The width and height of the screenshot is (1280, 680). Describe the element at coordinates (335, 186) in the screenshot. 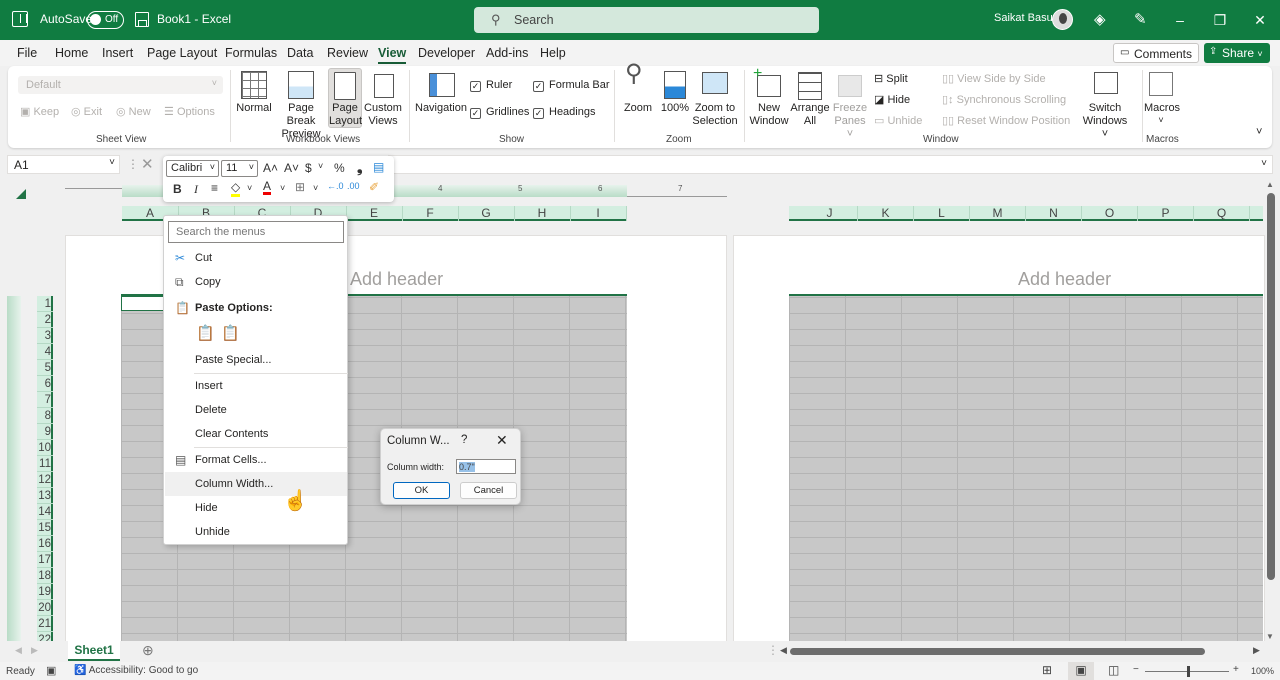

I see `increase-decimal-icon: ←.0` at that location.